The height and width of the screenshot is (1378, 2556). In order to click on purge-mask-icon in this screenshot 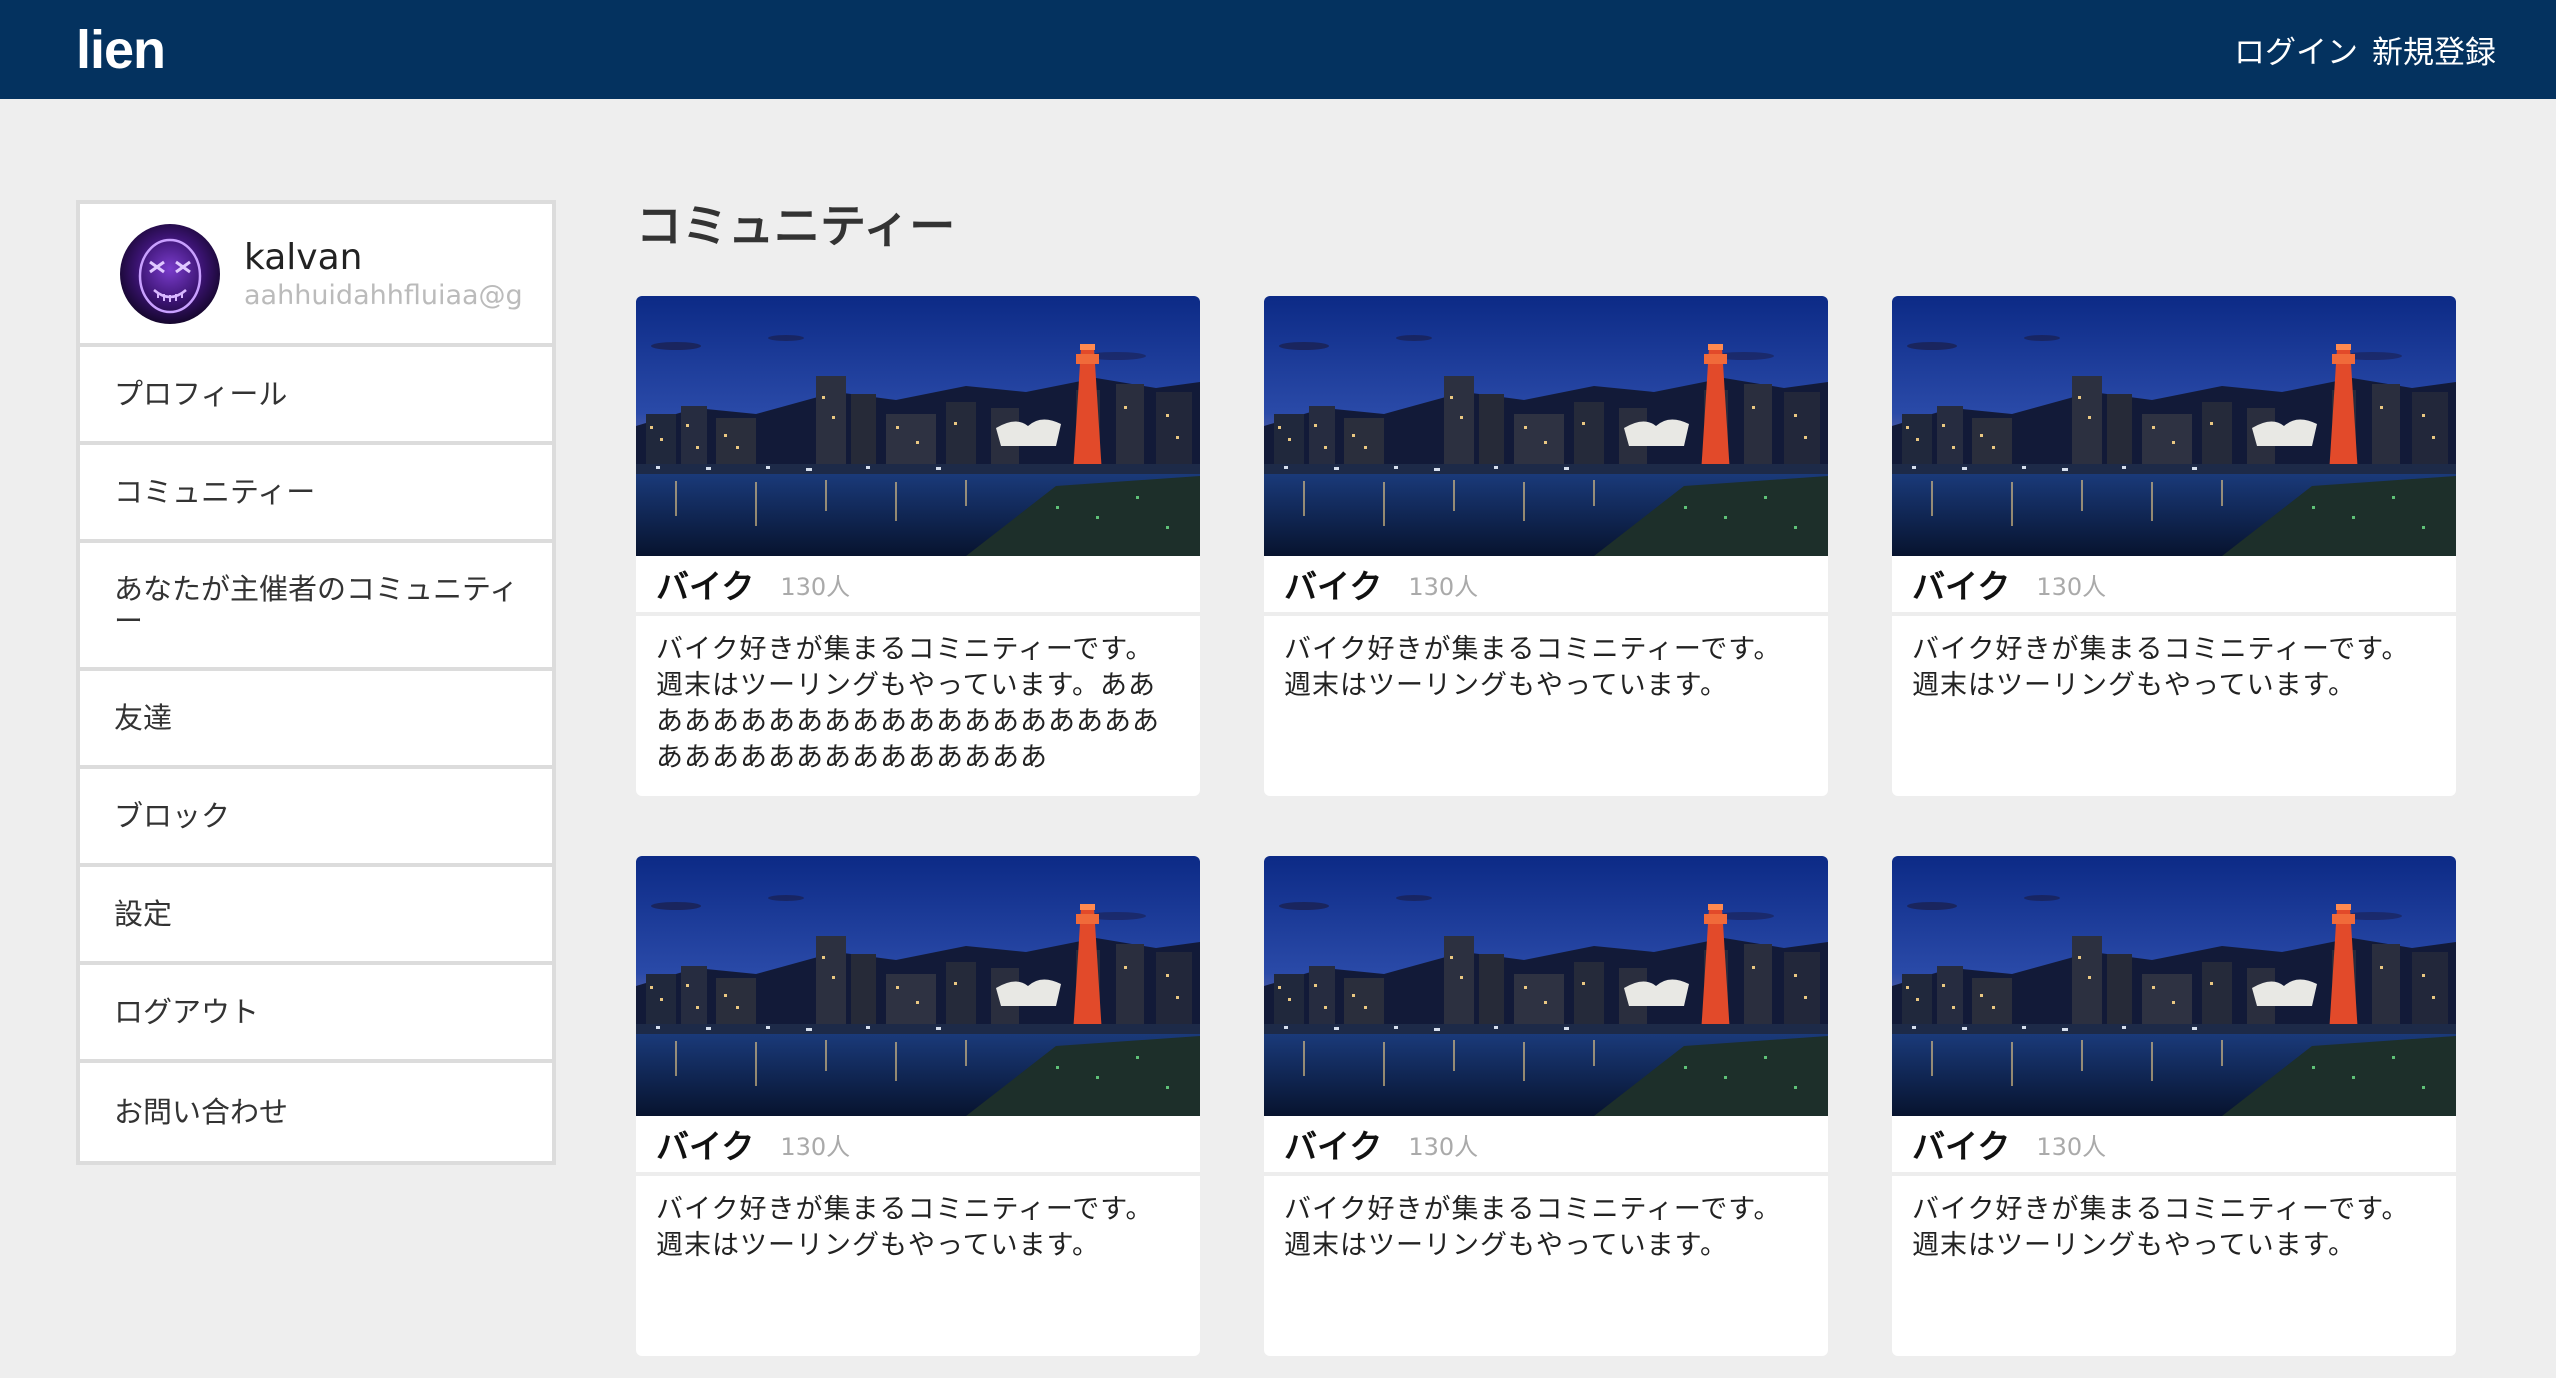, I will do `click(170, 275)`.